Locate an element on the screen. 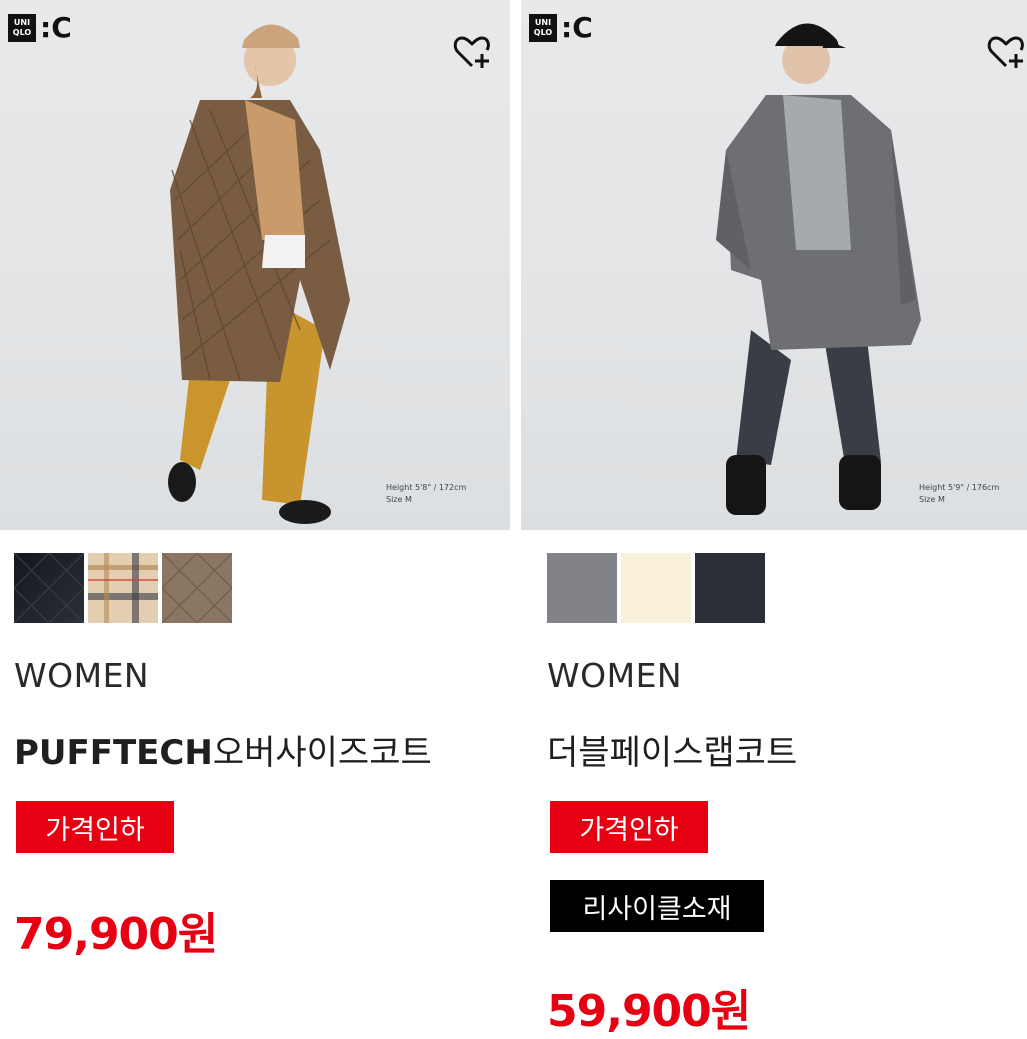 Image resolution: width=1027 pixels, height=1039 pixels. plaid-pattern is located at coordinates (123, 588).